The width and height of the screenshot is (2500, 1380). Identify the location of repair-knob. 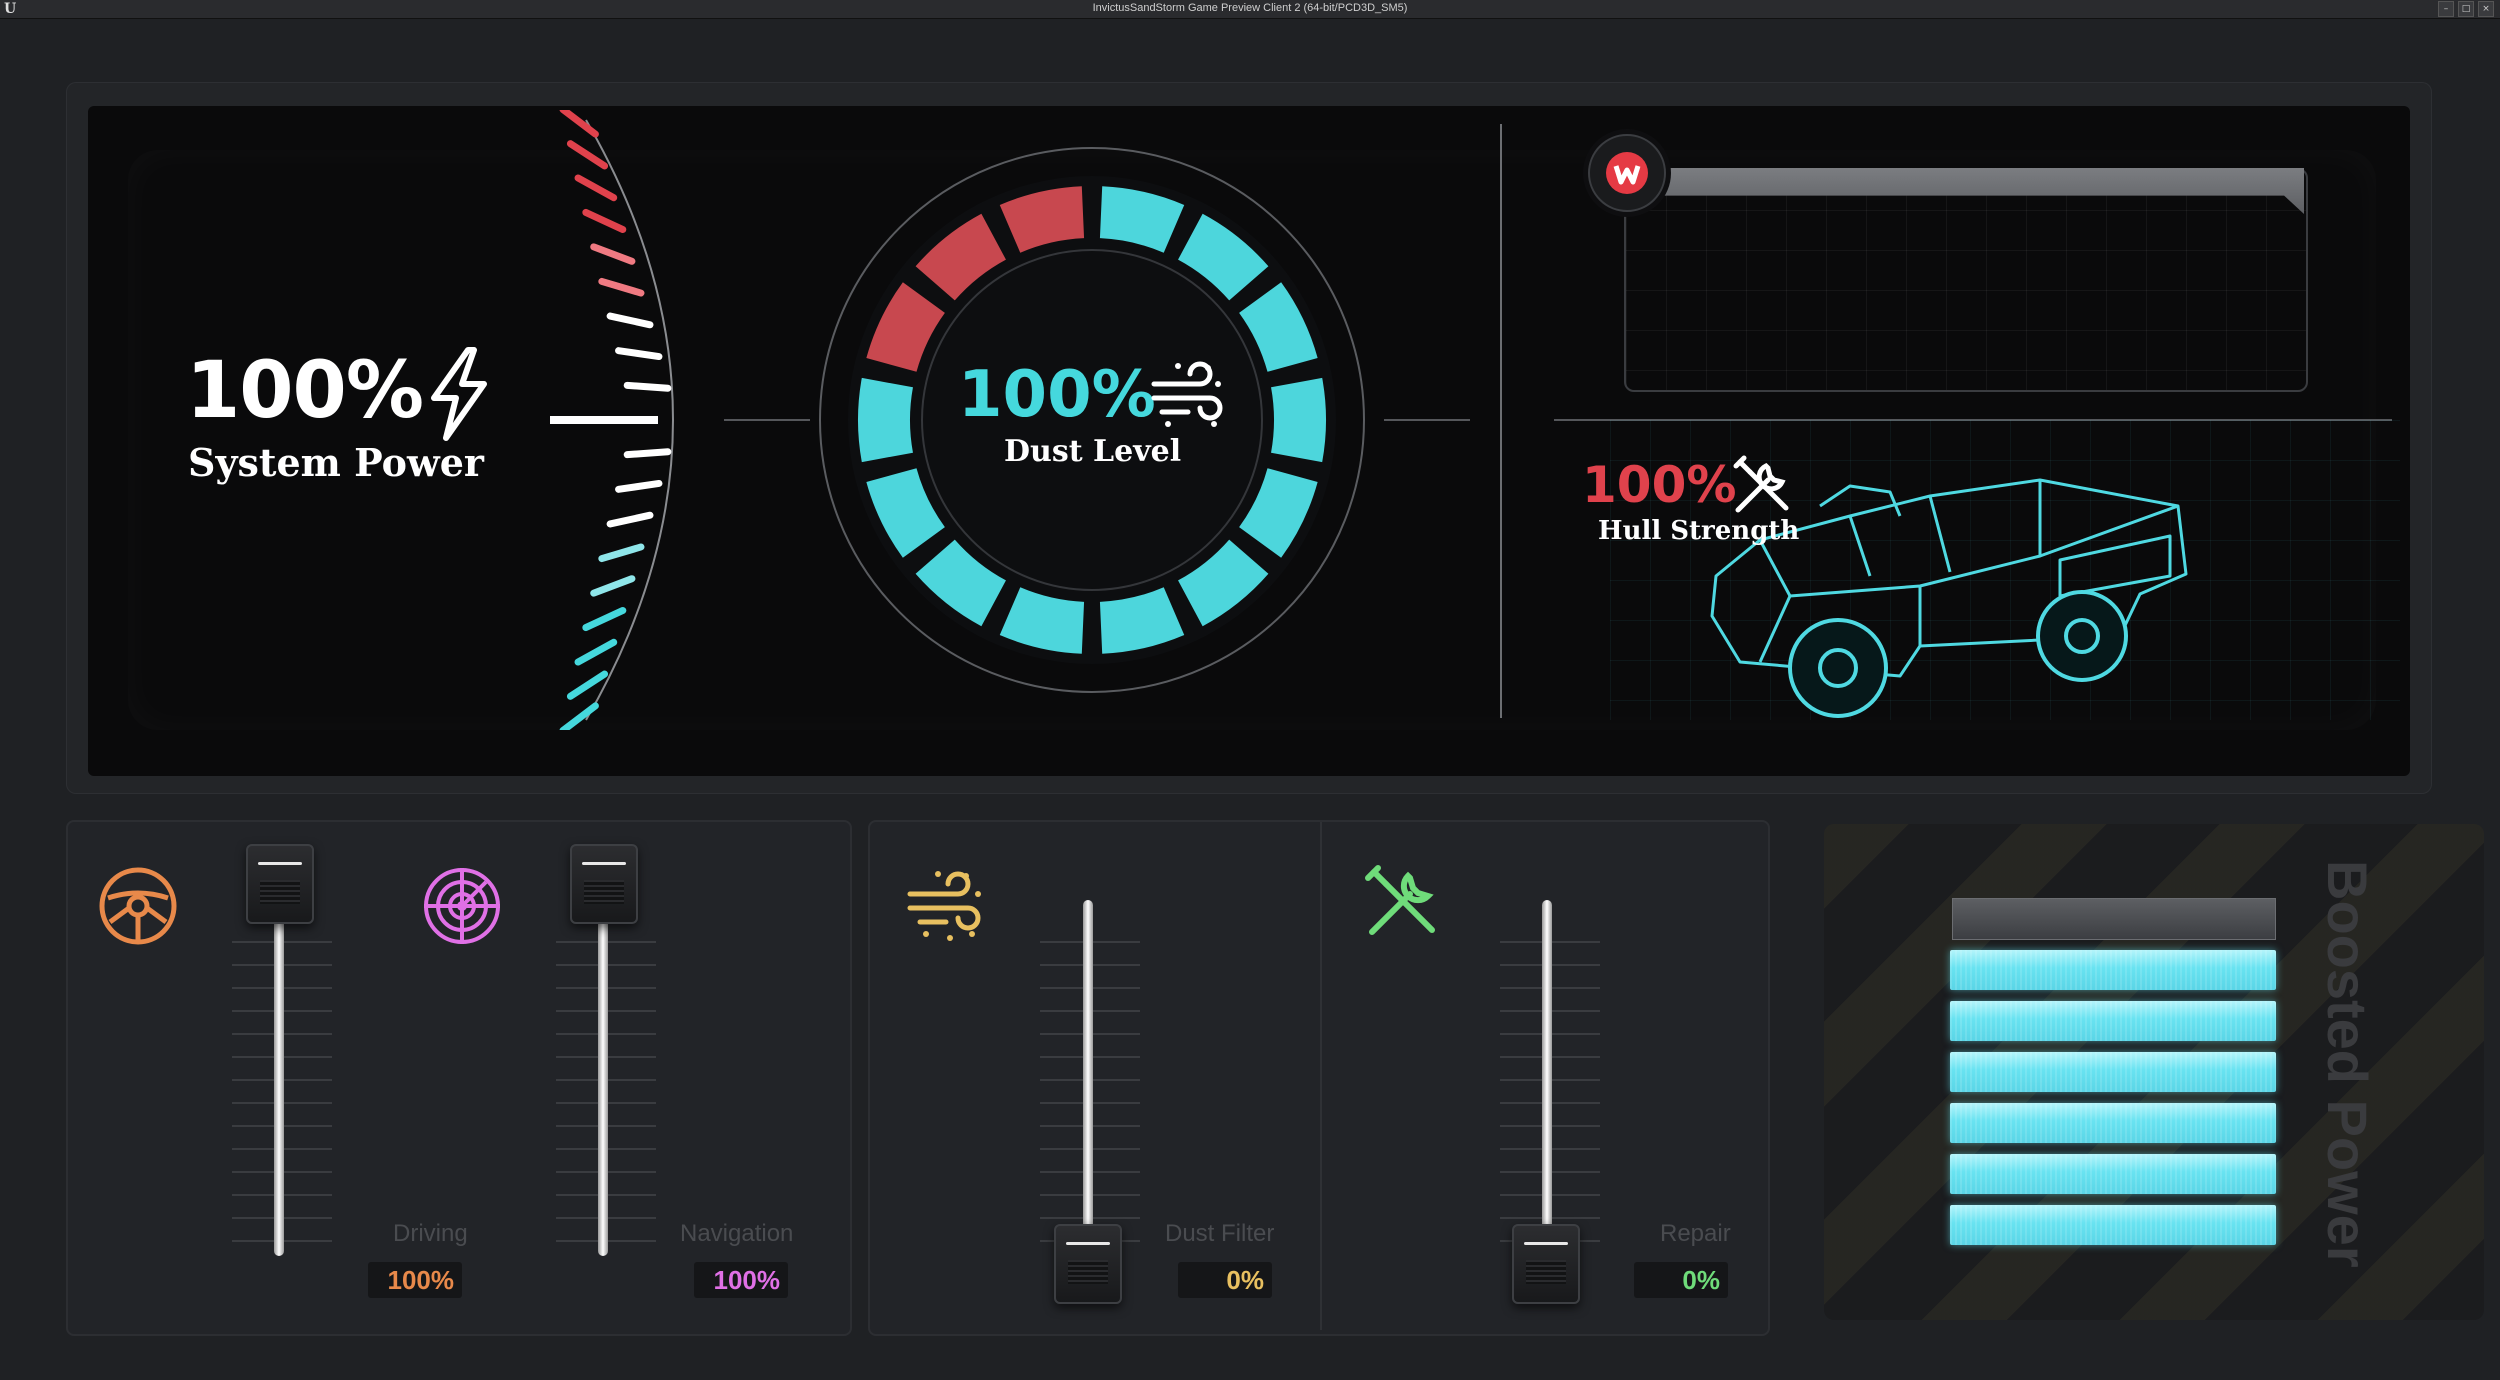
(1546, 1264).